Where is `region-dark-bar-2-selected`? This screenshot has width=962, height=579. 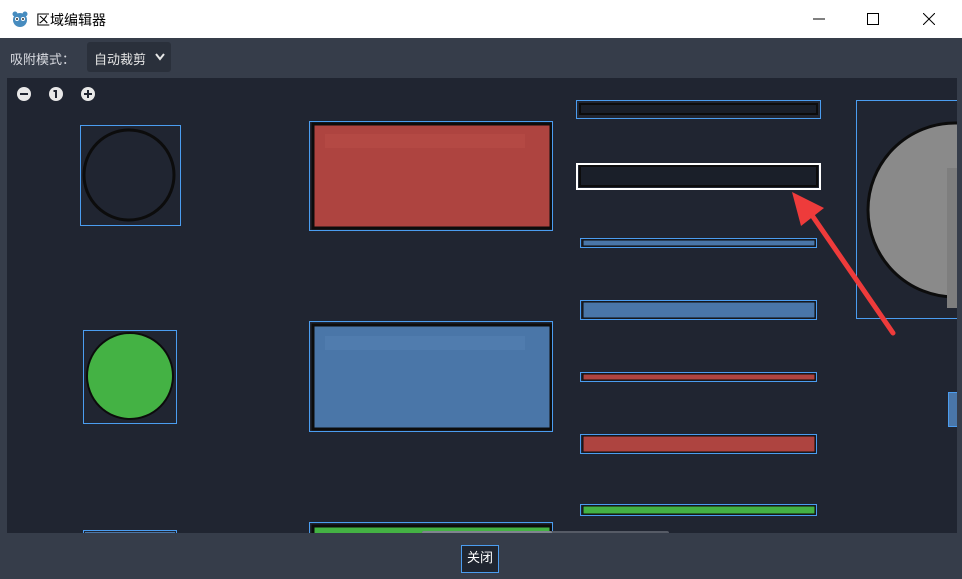
region-dark-bar-2-selected is located at coordinates (698, 176).